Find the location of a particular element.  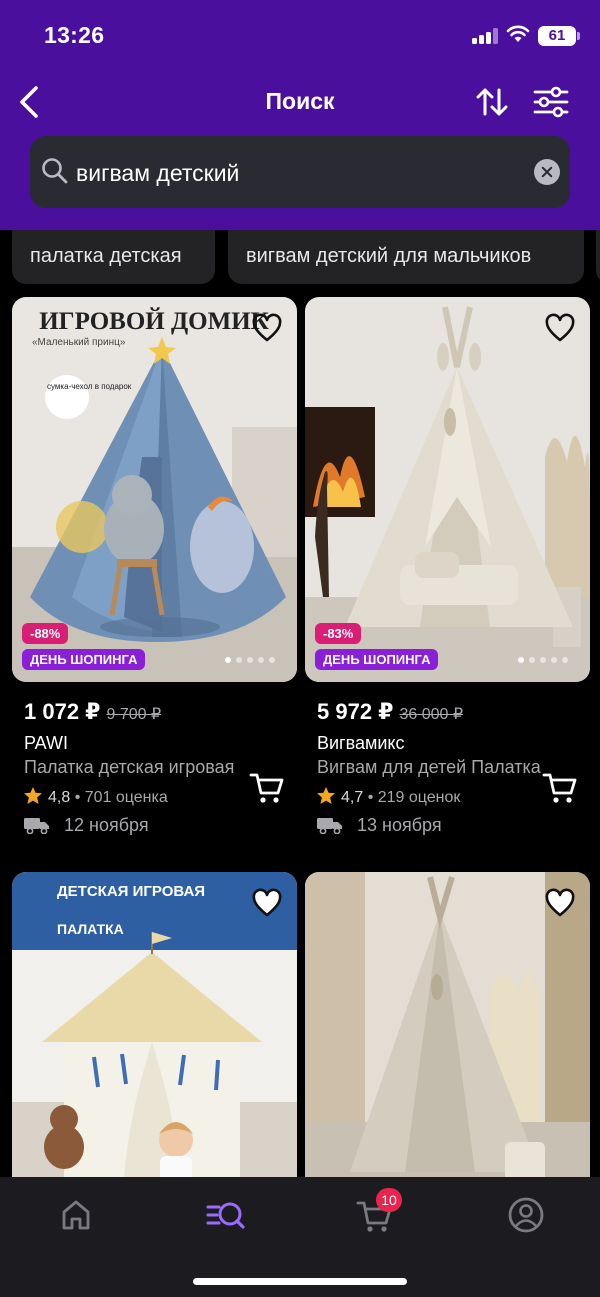

rating-value: 4,8 is located at coordinates (59, 797).